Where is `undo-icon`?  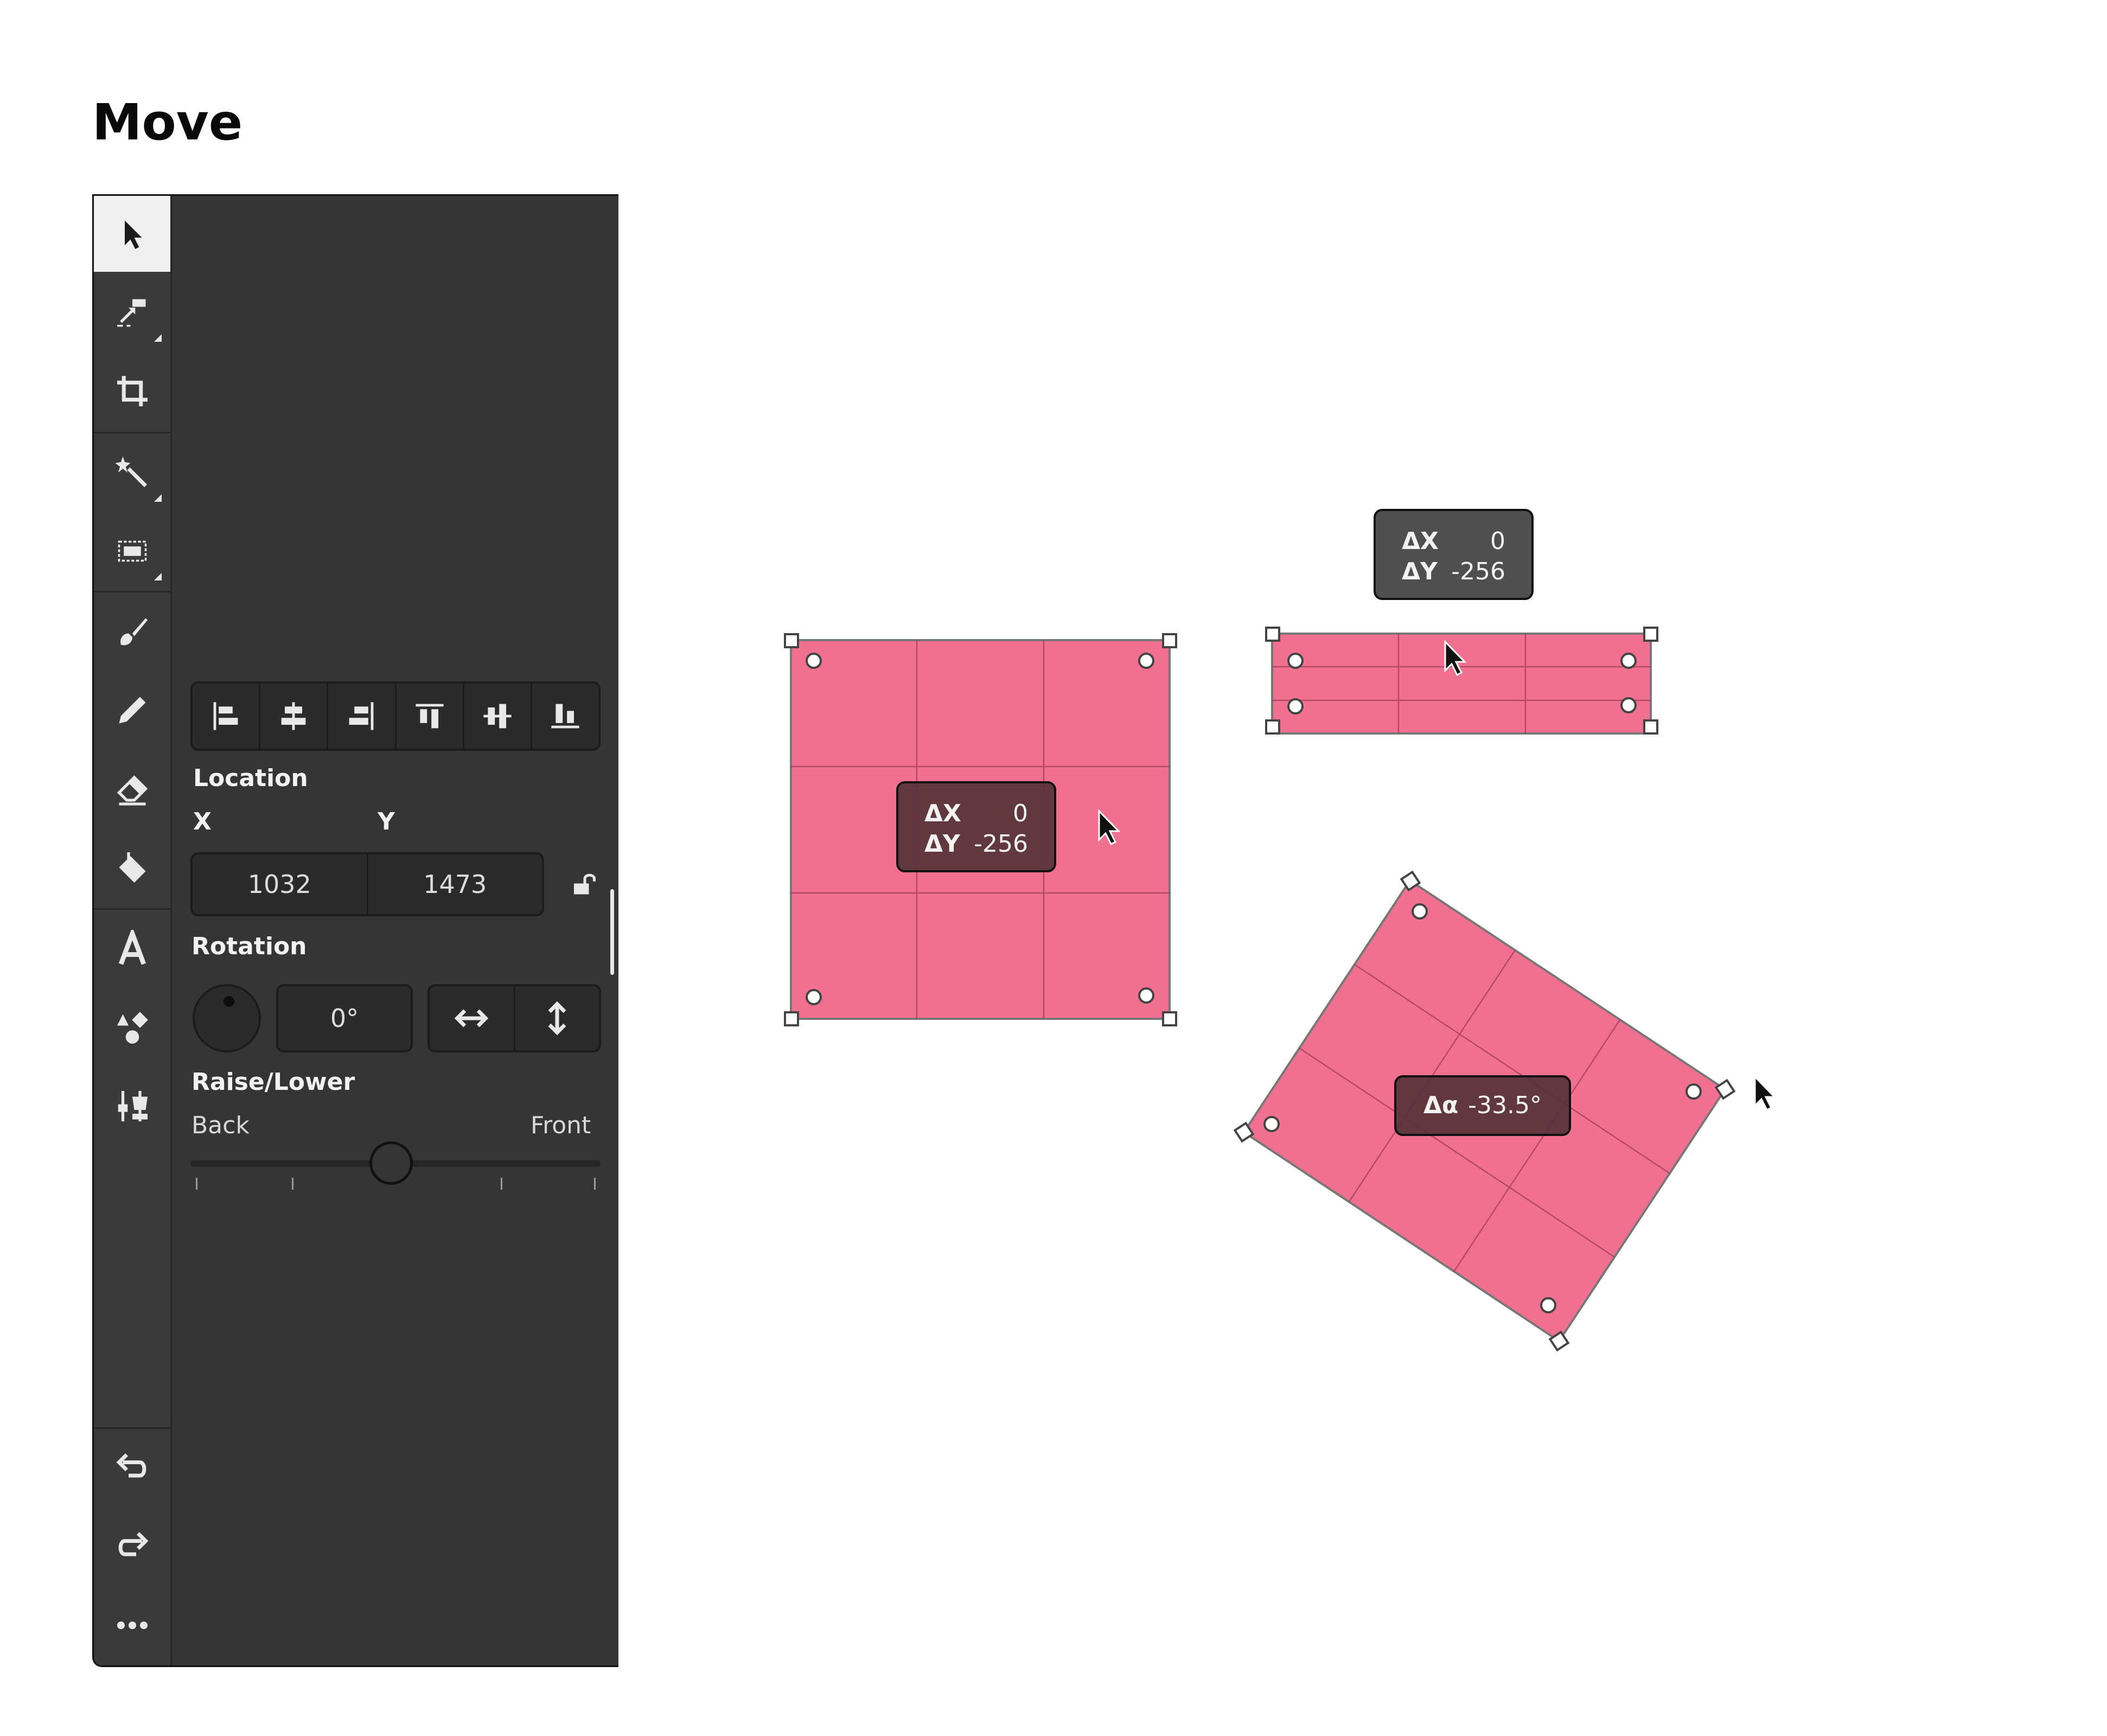 undo-icon is located at coordinates (131, 1465).